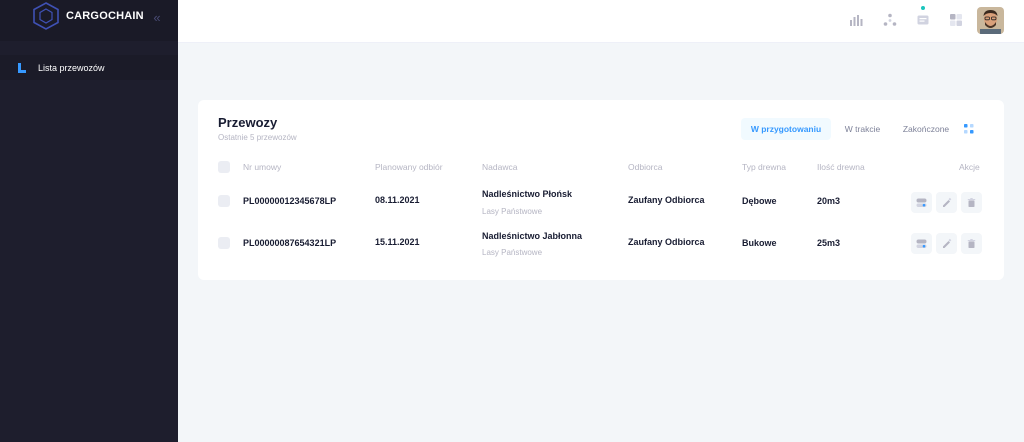  Describe the element at coordinates (841, 167) in the screenshot. I see `column-header-ilosc-drewna: Ilość drewna` at that location.